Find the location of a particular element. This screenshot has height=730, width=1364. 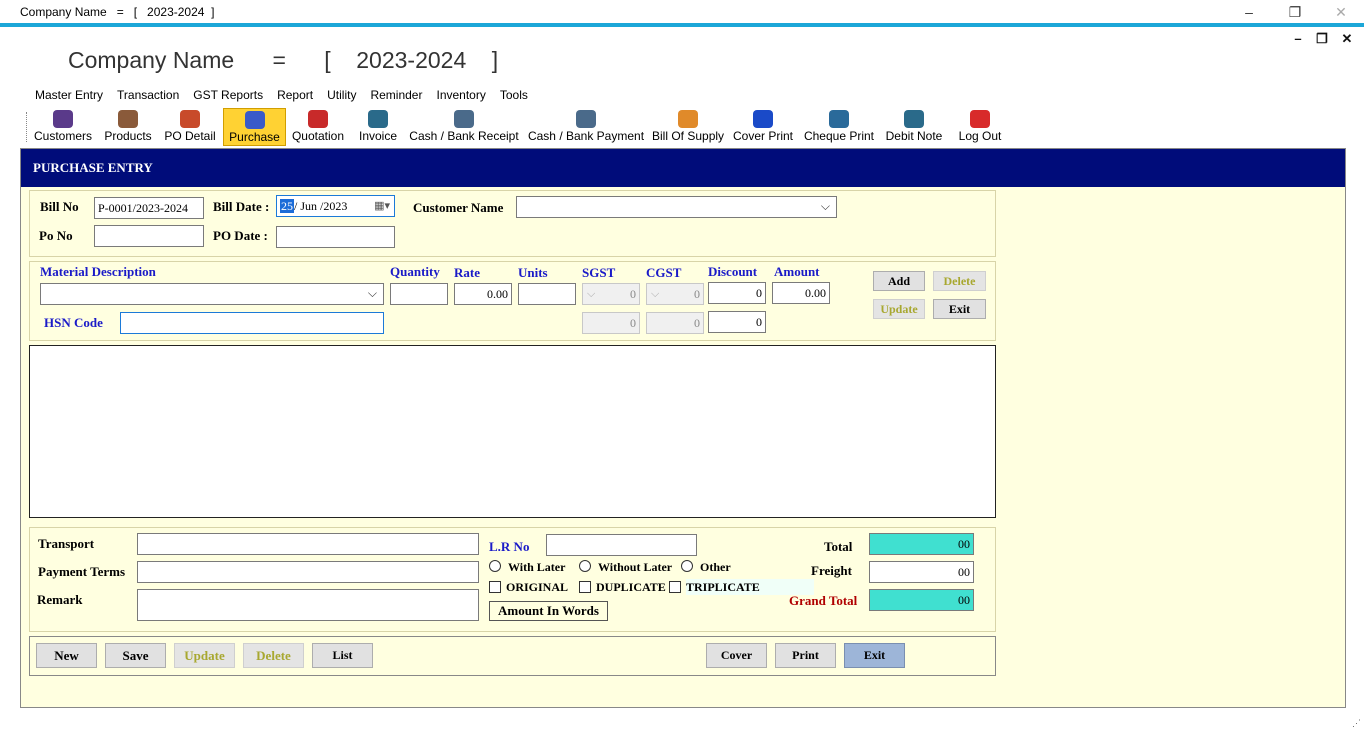

toolbar-cheque-print-button: Cheque Print is located at coordinates (839, 127).